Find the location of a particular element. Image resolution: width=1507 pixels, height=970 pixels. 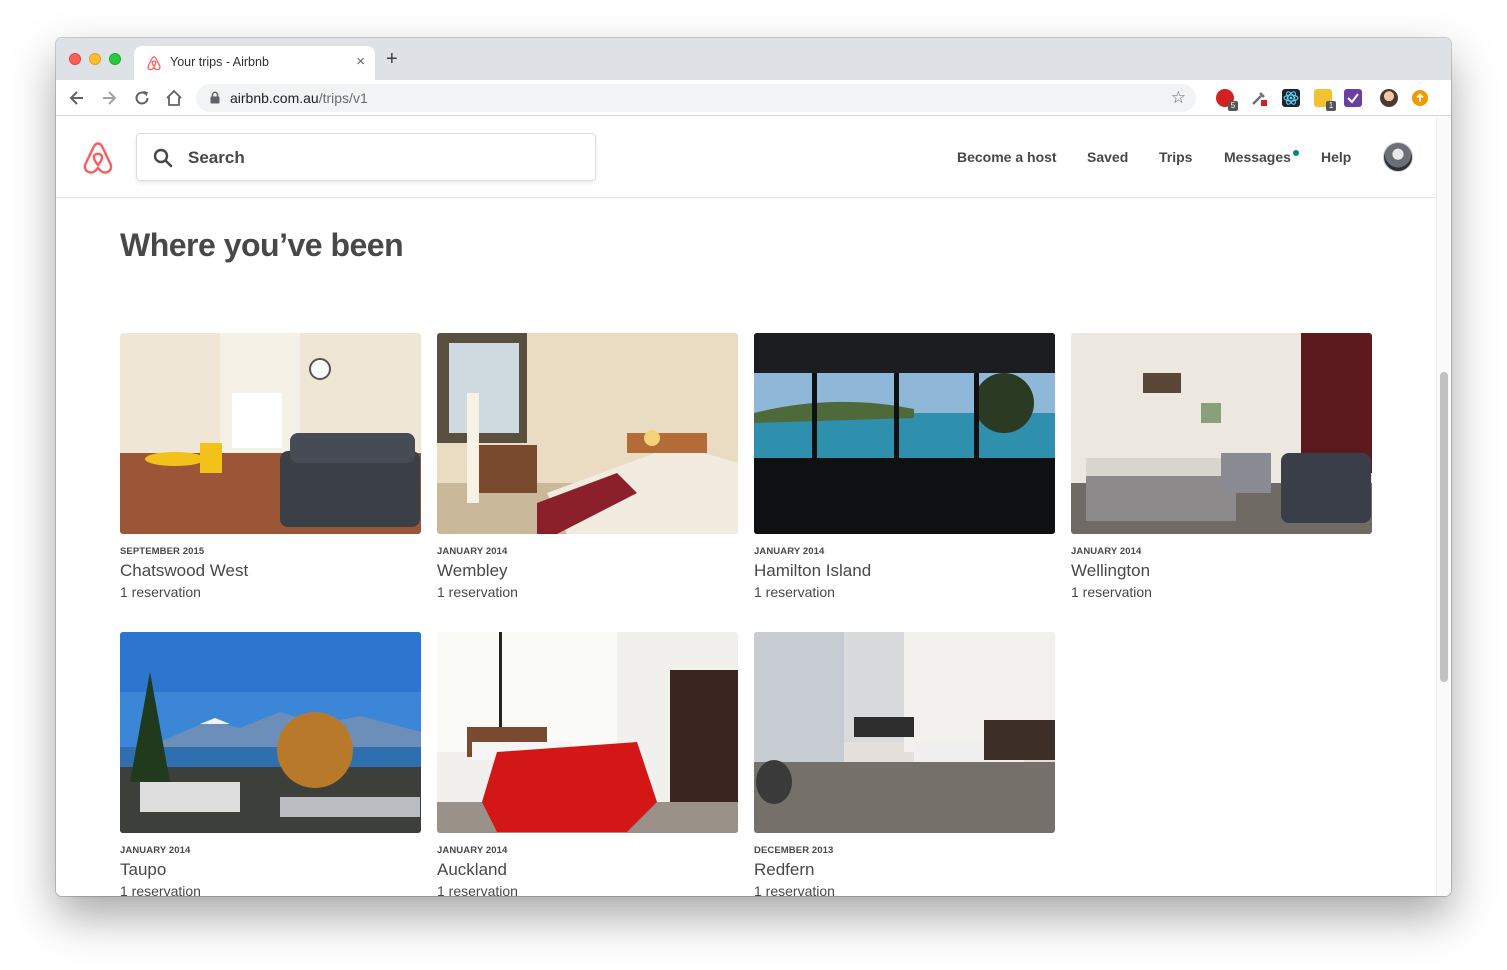

trip-date: DECEMBER 2013 is located at coordinates (794, 850).